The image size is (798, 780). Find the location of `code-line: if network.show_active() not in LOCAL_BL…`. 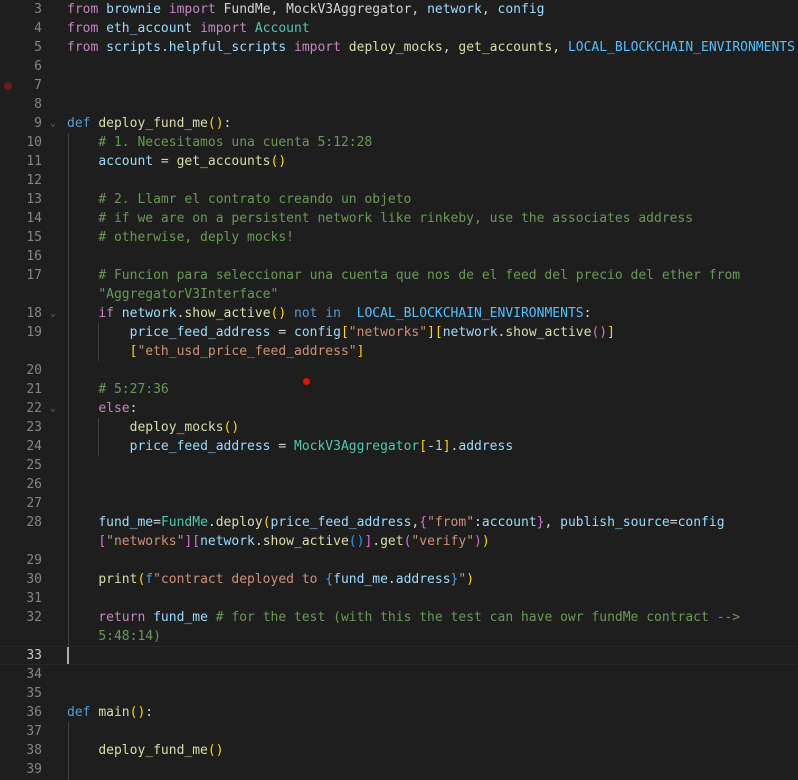

code-line: if network.show_active() not in LOCAL_BL… is located at coordinates (329, 313).